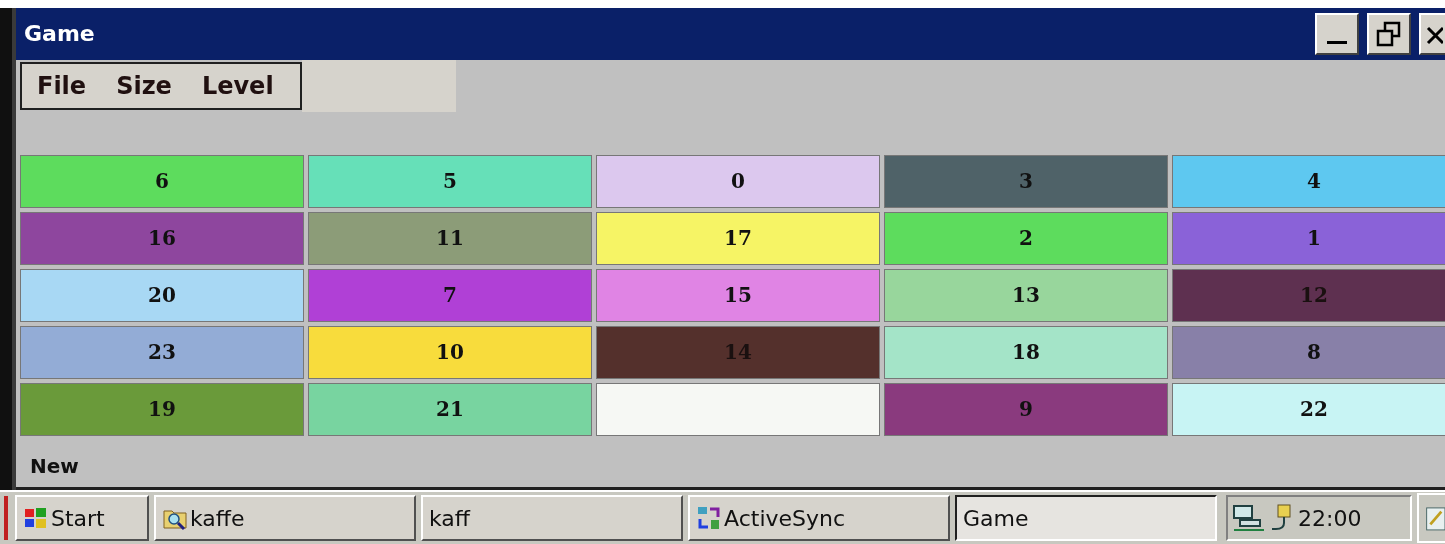 Image resolution: width=1445 pixels, height=544 pixels. I want to click on start-button: Start, so click(82, 518).